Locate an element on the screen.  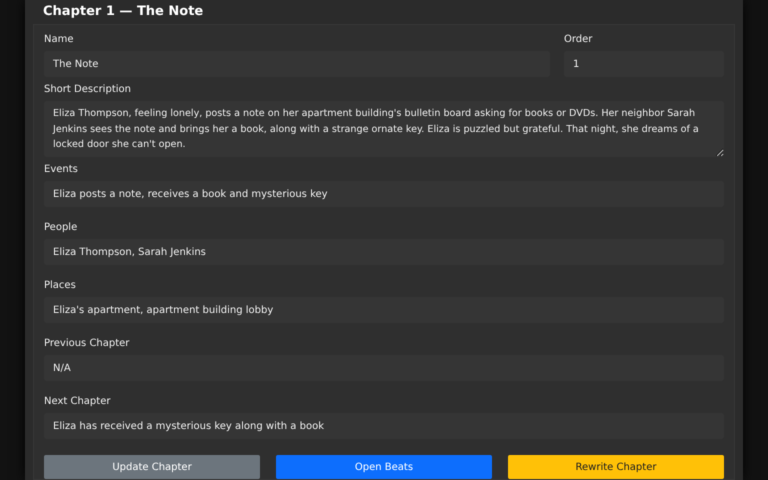
action-button: Rewrite Chapter is located at coordinates (616, 467).